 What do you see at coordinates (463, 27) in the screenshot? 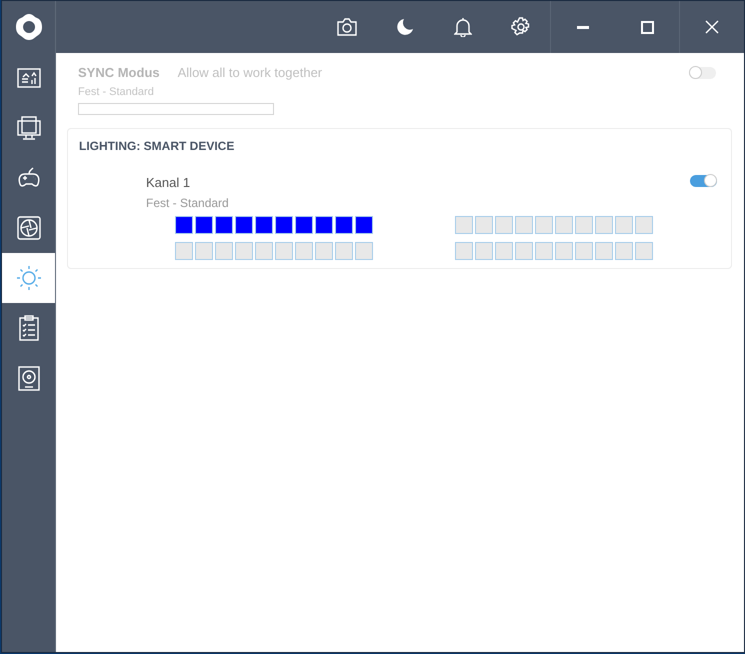
I see `bell-icon` at bounding box center [463, 27].